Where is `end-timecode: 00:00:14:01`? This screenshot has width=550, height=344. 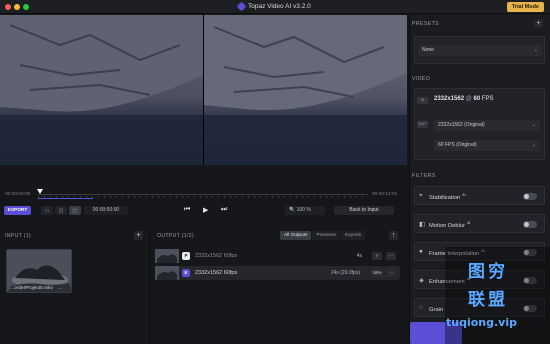 end-timecode: 00:00:14:01 is located at coordinates (385, 194).